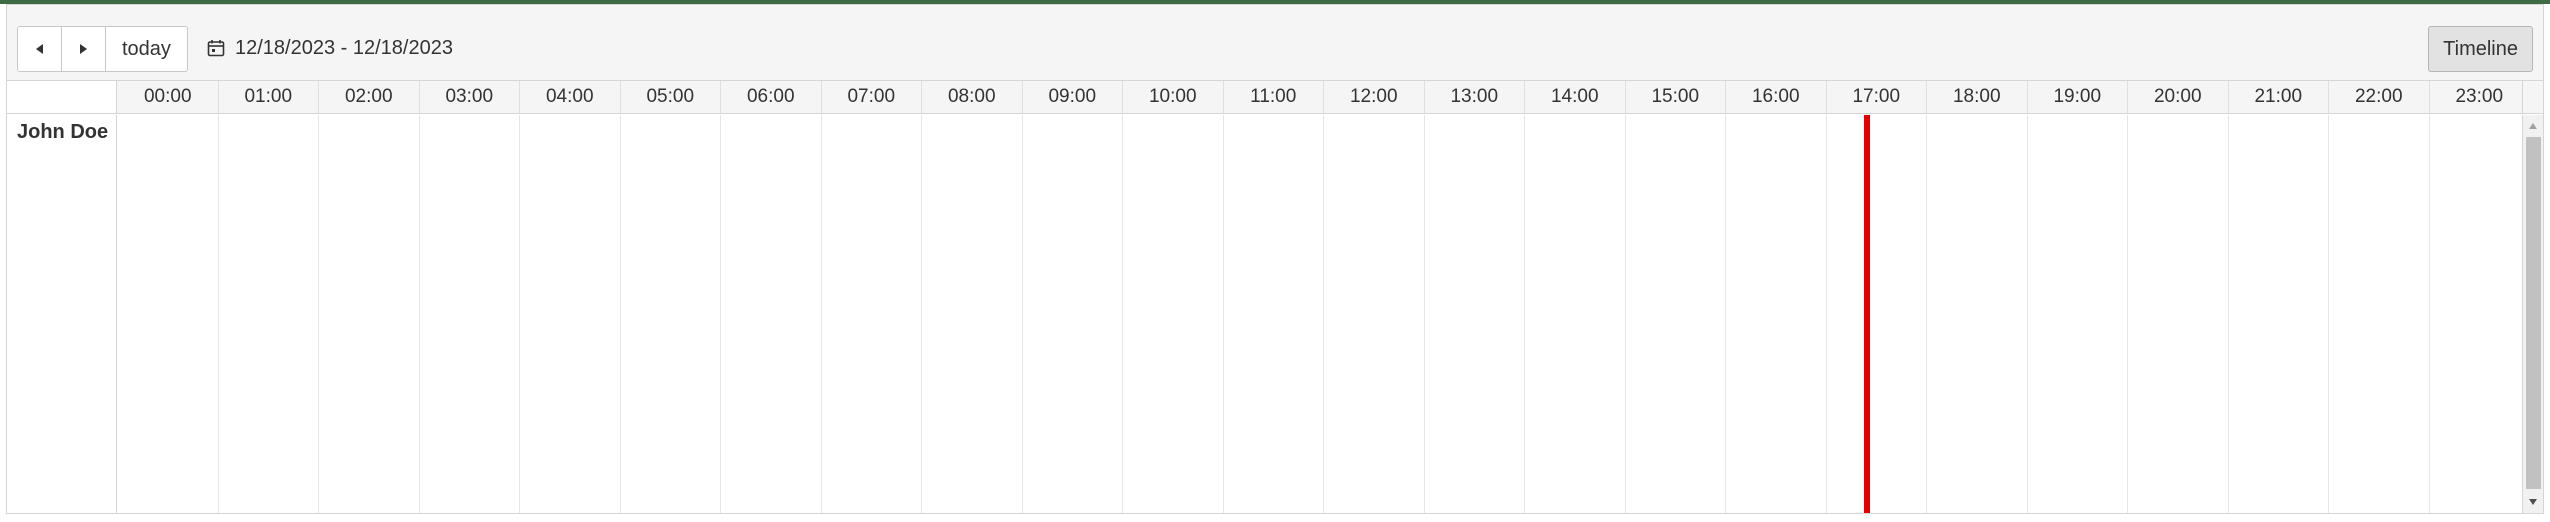 The image size is (2550, 522). Describe the element at coordinates (1776, 97) in the screenshot. I see `hour-header-cell: 16:00` at that location.